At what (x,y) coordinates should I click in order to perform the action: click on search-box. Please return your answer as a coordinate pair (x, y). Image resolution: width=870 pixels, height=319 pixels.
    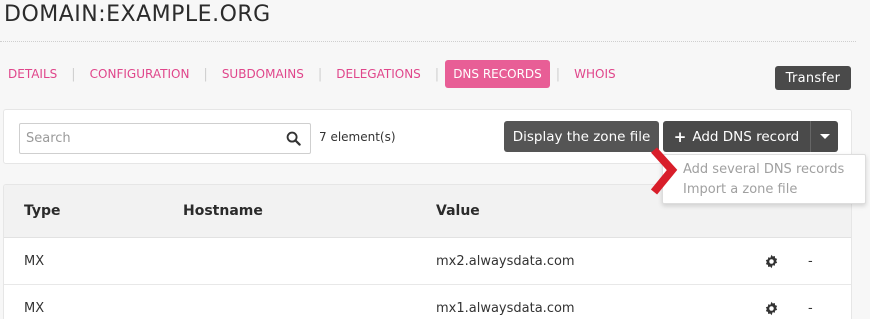
    Looking at the image, I should click on (165, 138).